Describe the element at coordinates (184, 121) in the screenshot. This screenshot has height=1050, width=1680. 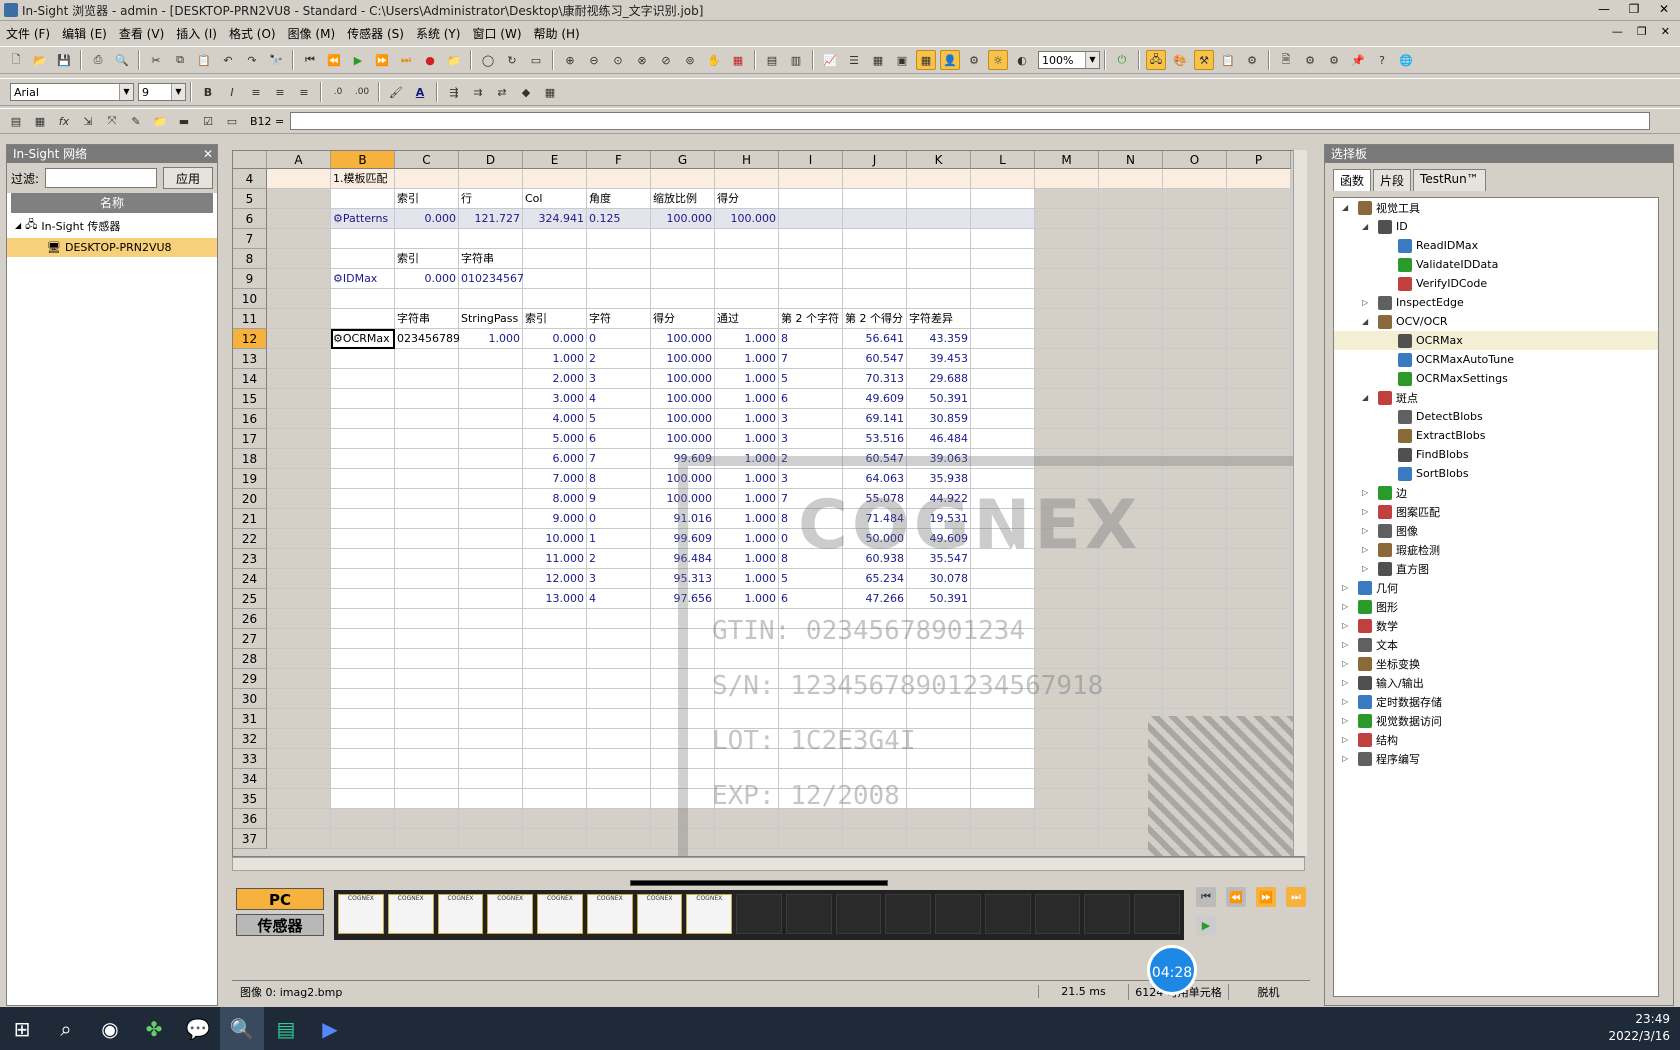
I see `block-icon: ▬` at that location.